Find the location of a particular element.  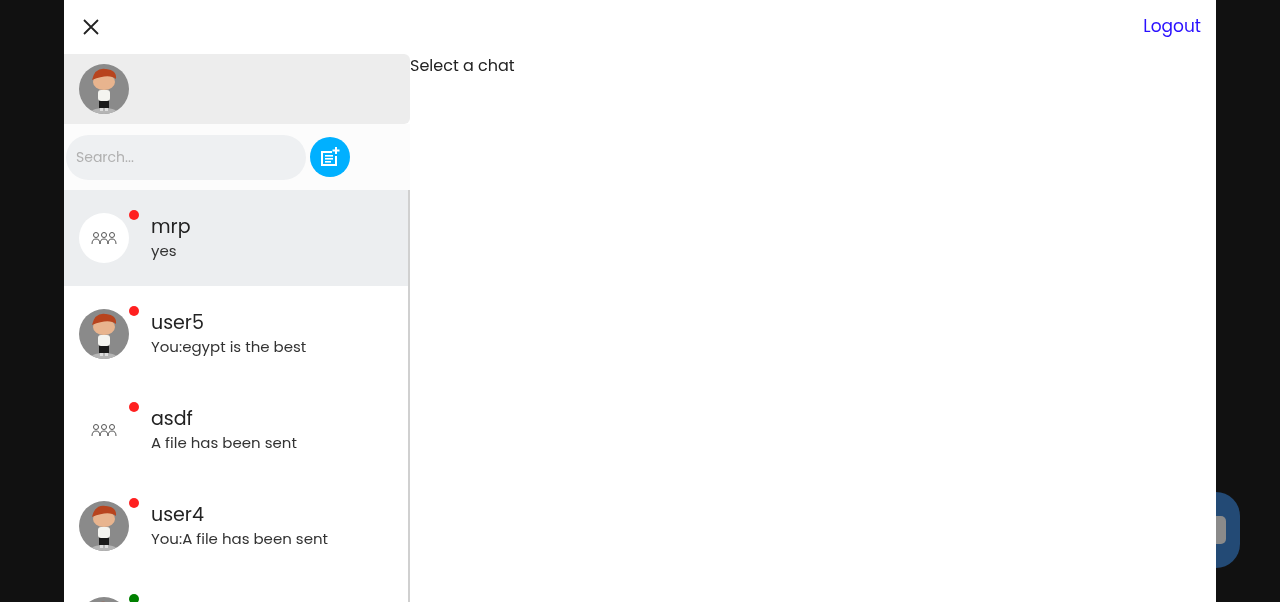

chat-preview: You:A file has been sent is located at coordinates (239, 539).